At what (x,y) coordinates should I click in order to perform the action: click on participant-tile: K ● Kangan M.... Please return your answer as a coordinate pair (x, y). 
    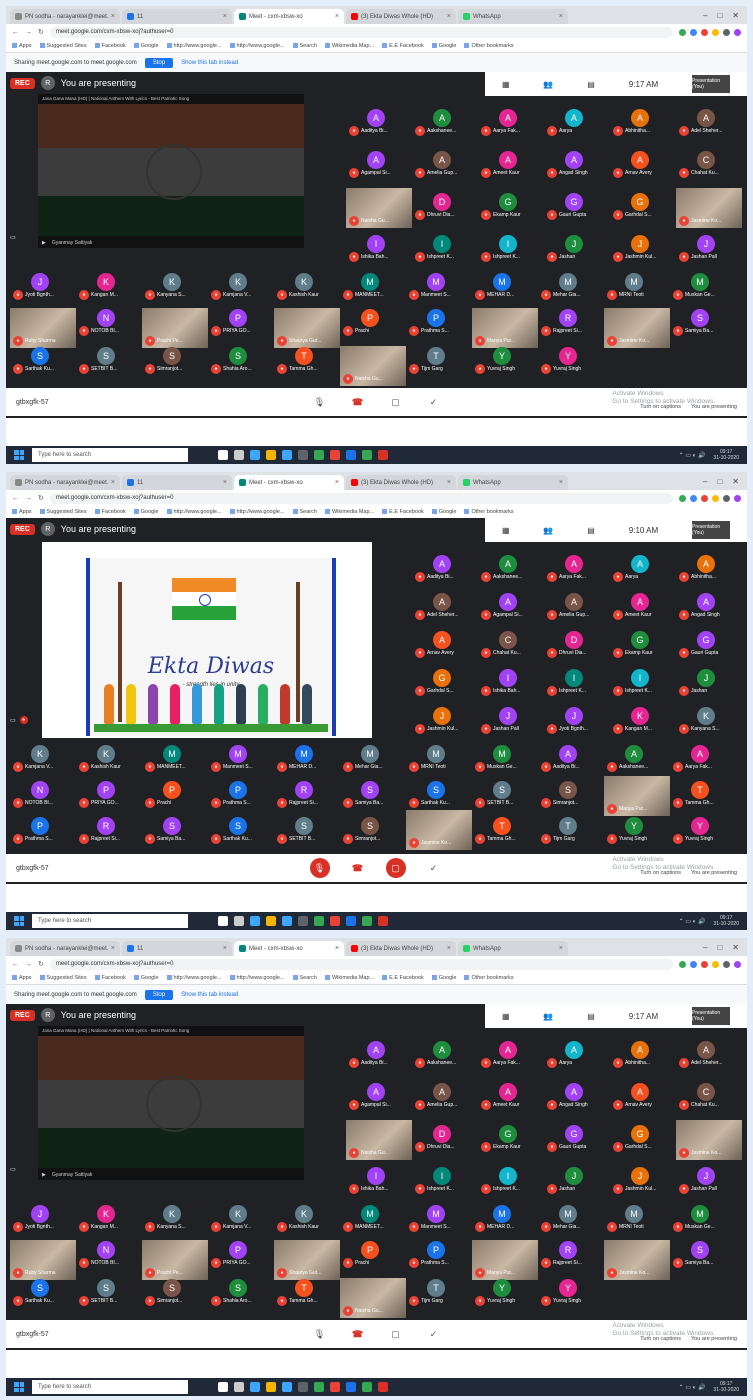
    Looking at the image, I should click on (109, 1220).